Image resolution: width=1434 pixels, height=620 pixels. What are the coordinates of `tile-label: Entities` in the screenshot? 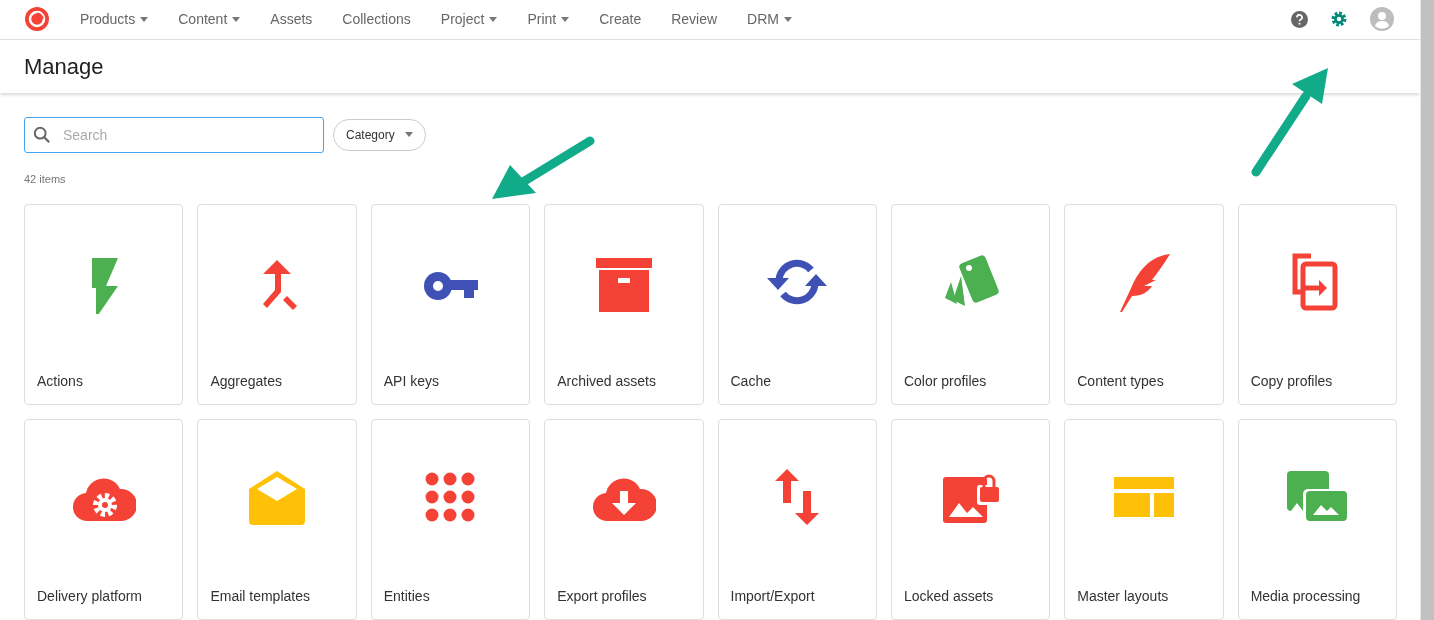 It's located at (406, 596).